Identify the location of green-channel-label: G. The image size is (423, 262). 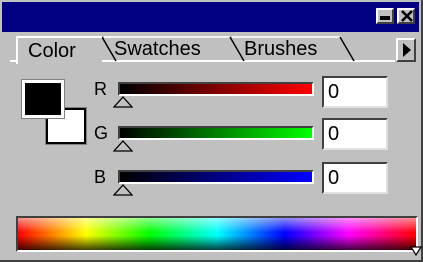
(101, 133).